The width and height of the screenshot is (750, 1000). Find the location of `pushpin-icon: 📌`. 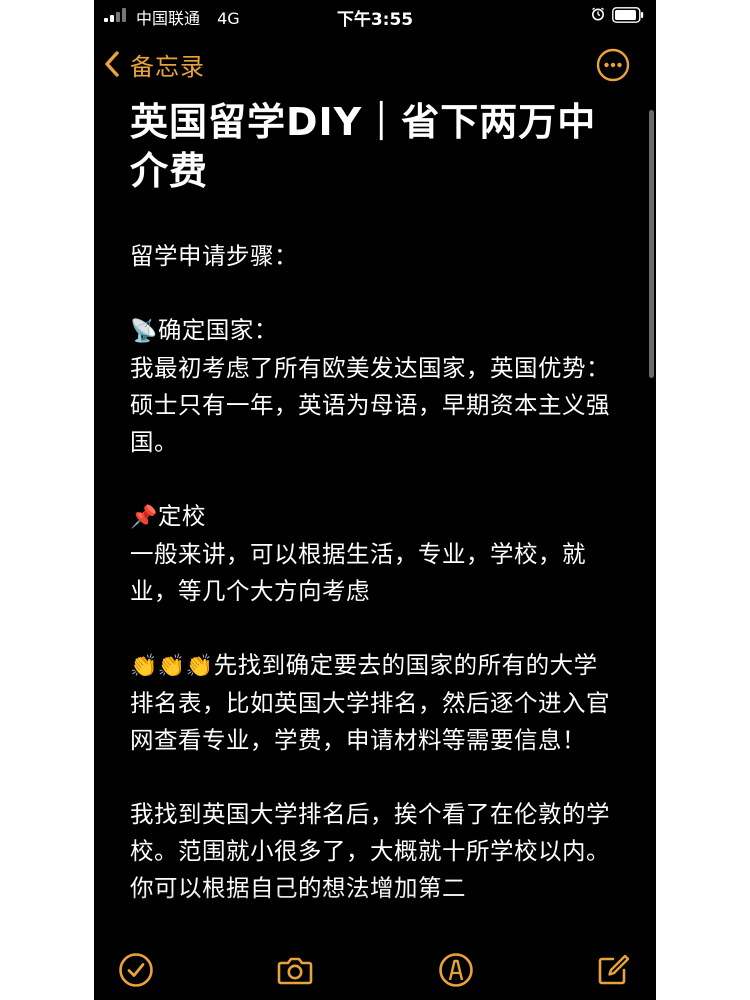

pushpin-icon: 📌 is located at coordinates (144, 517).